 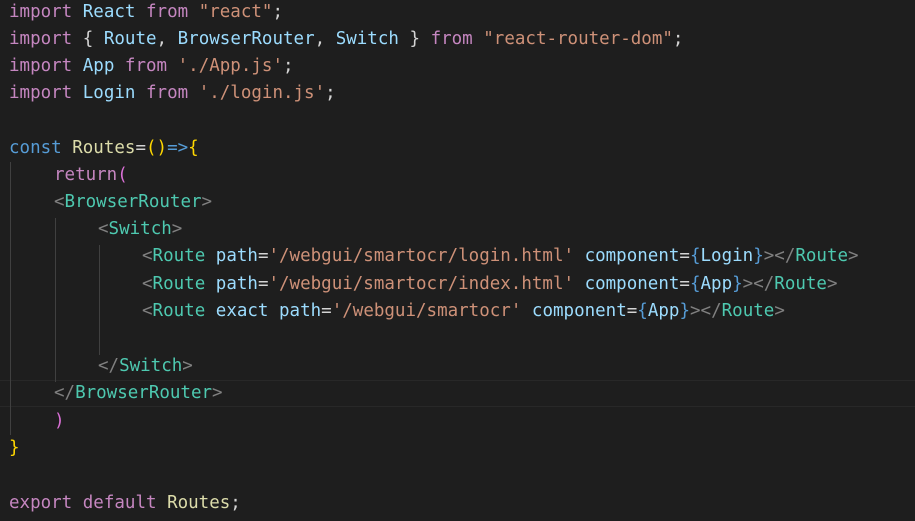 What do you see at coordinates (157, 148) in the screenshot?
I see `token-parens: ()` at bounding box center [157, 148].